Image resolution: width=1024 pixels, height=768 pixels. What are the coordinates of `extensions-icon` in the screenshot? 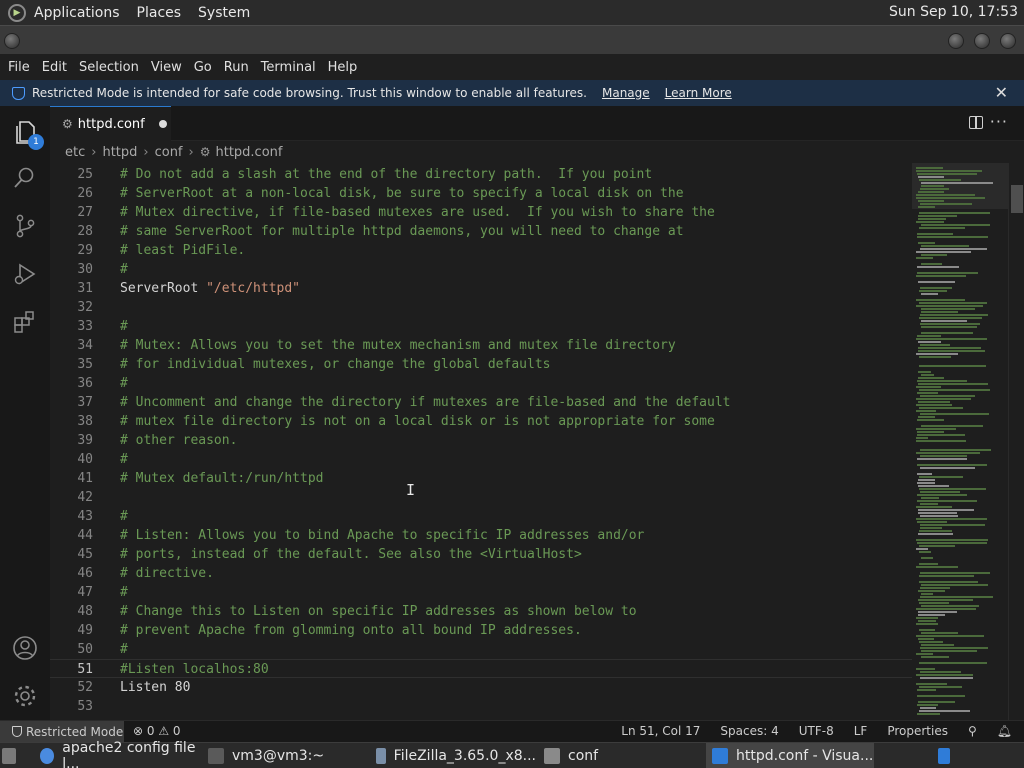 It's located at (25, 322).